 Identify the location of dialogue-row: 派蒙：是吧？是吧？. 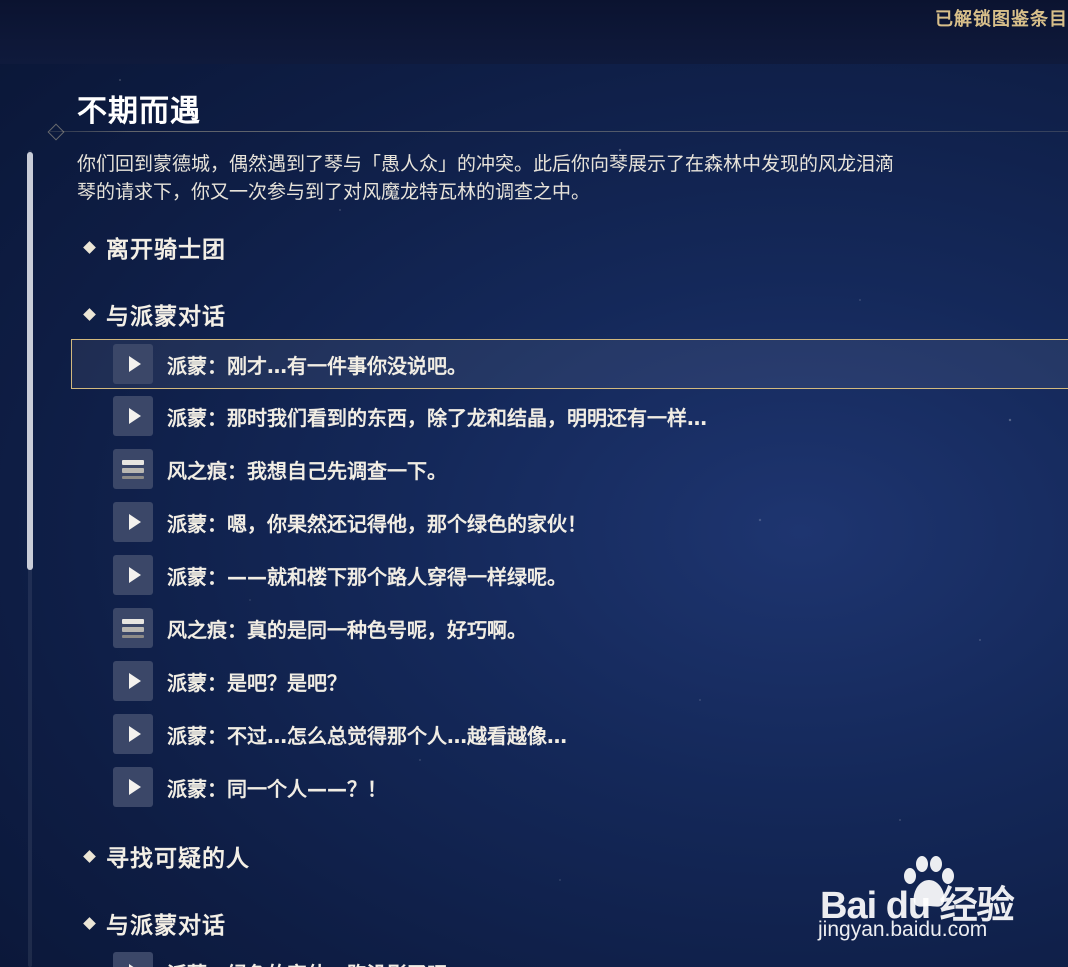
(230, 681).